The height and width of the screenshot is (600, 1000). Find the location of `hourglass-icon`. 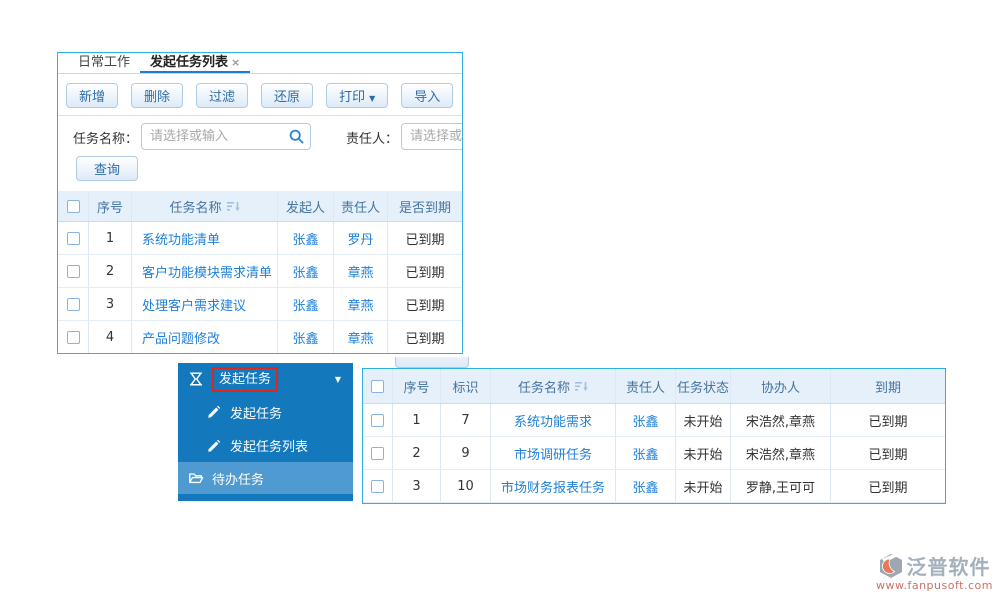

hourglass-icon is located at coordinates (196, 379).